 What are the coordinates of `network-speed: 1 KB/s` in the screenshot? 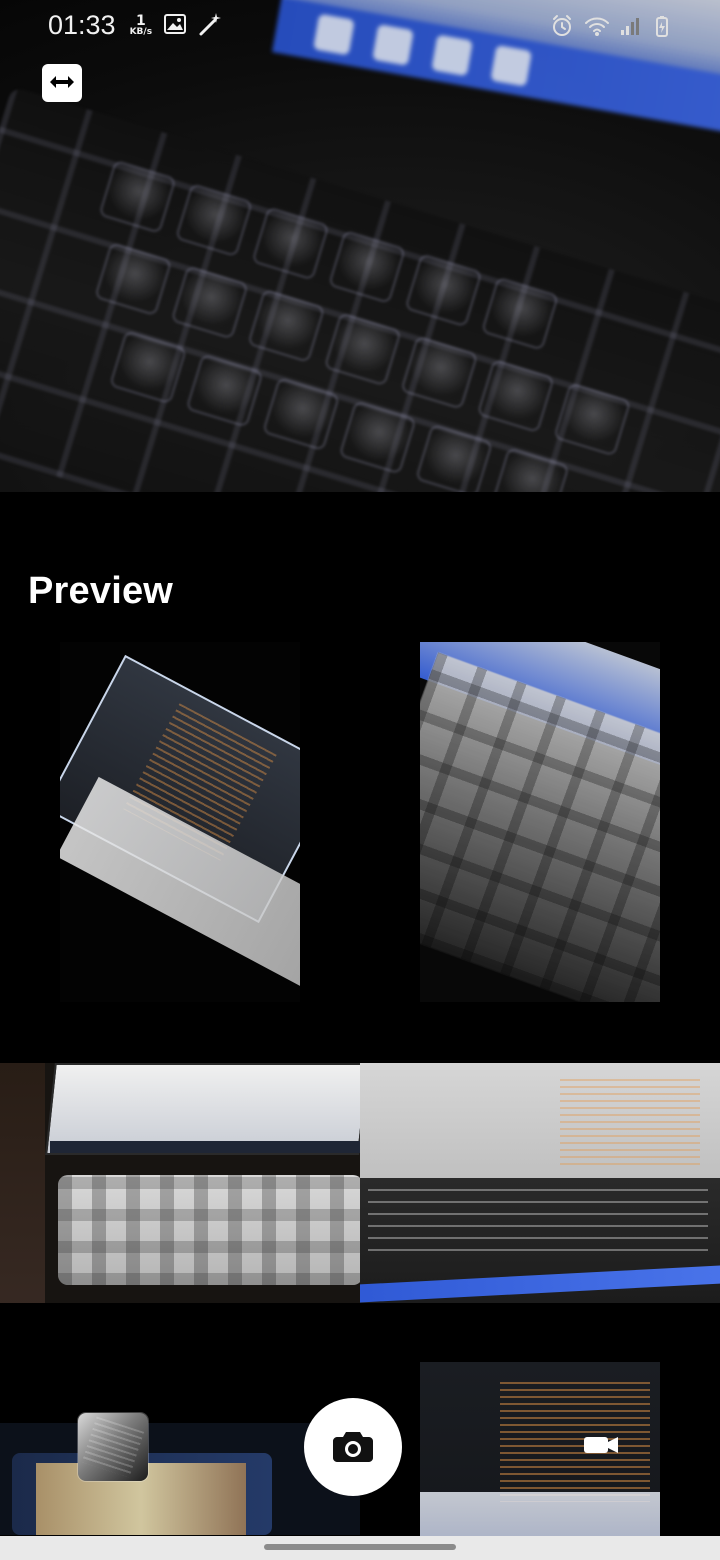 It's located at (141, 25).